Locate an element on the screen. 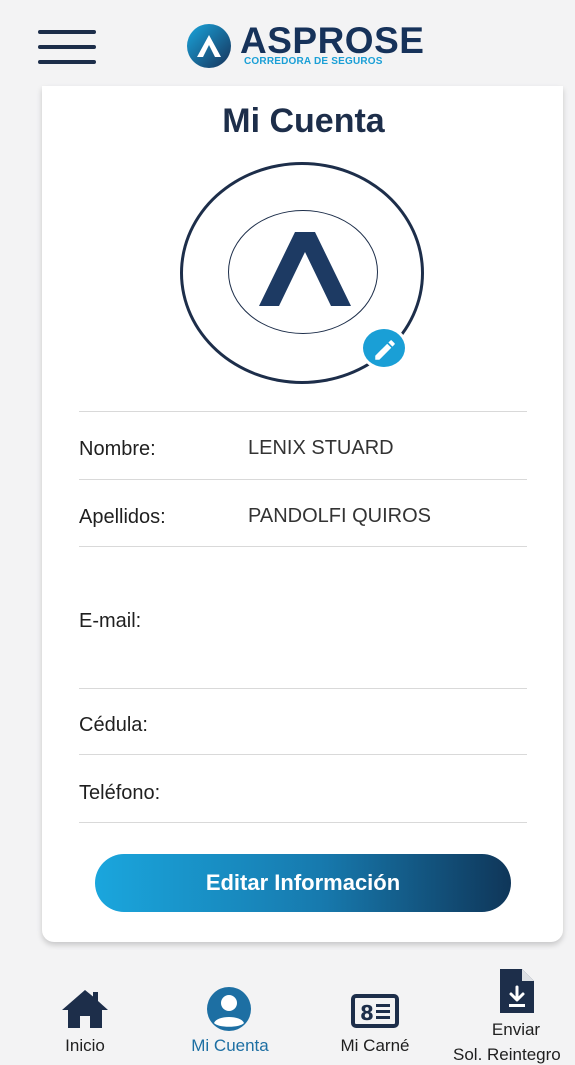  nav-item-mi-cuenta: Mi Cuenta is located at coordinates (230, 1020).